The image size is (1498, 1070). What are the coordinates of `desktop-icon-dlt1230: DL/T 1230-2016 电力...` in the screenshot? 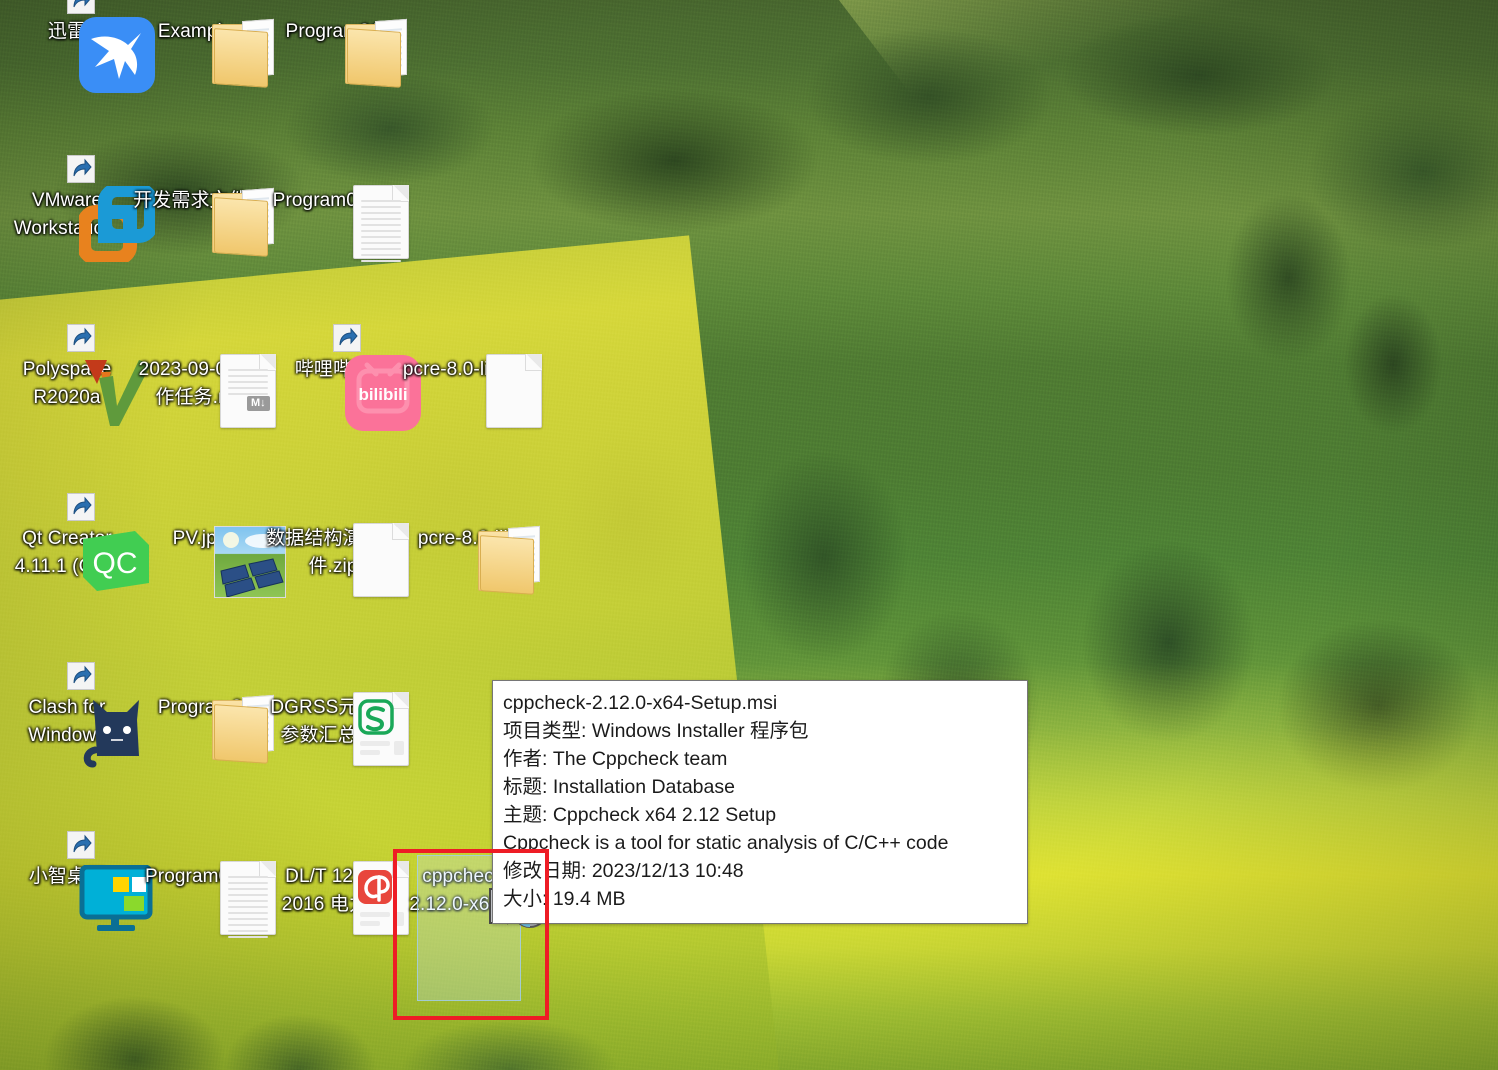 It's located at (337, 897).